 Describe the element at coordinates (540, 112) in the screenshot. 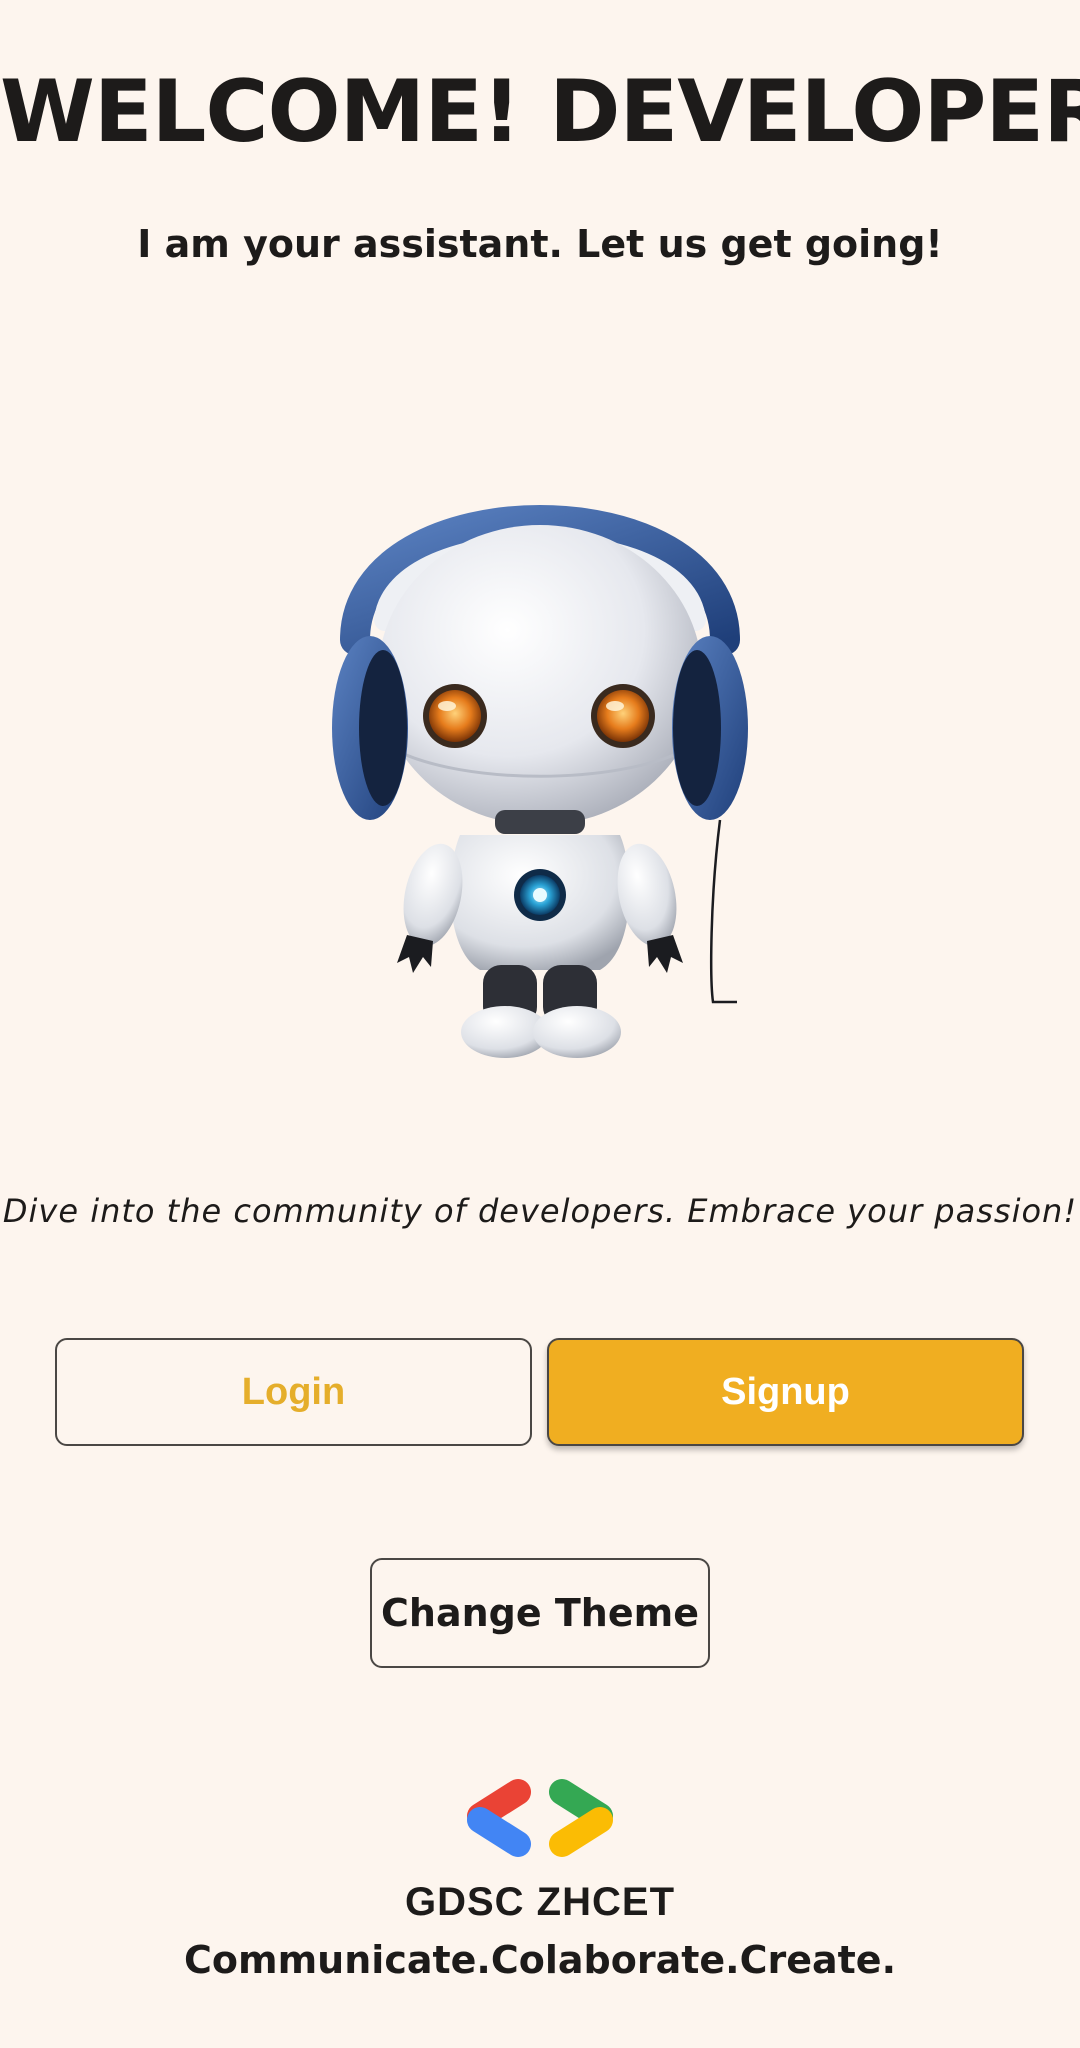

I see `page-title: WELCOME! DEVELOPER` at that location.